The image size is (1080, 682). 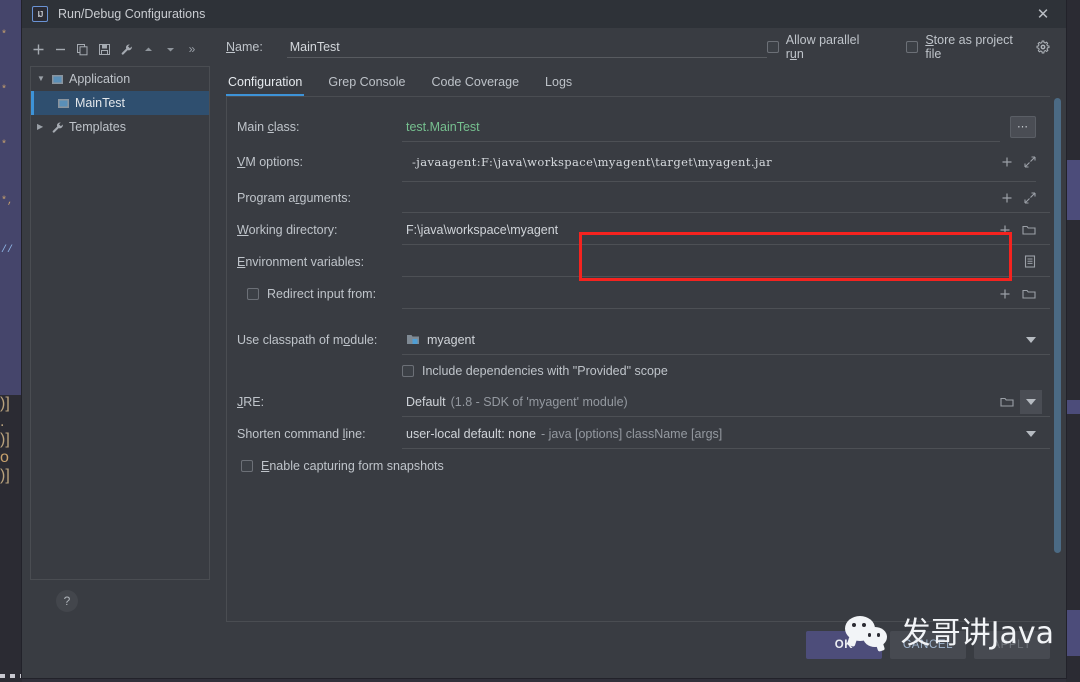 I want to click on tree-node-application: ▼ Application, so click(x=120, y=79).